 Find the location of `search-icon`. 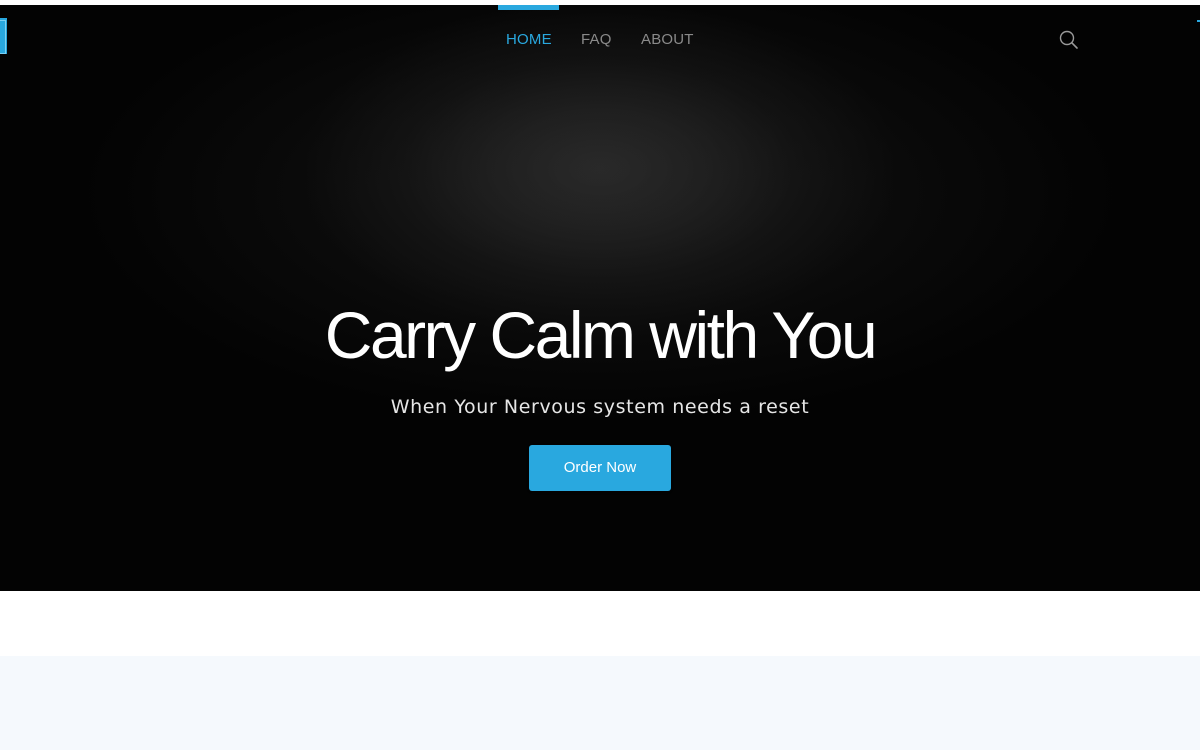

search-icon is located at coordinates (1069, 40).